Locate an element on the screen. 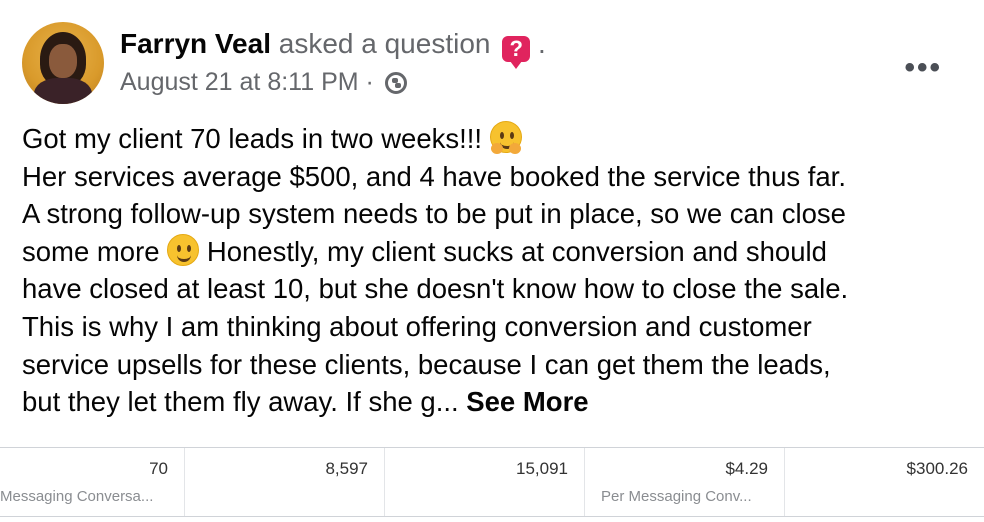  slightly-smiling-face-emoji-icon is located at coordinates (183, 249).